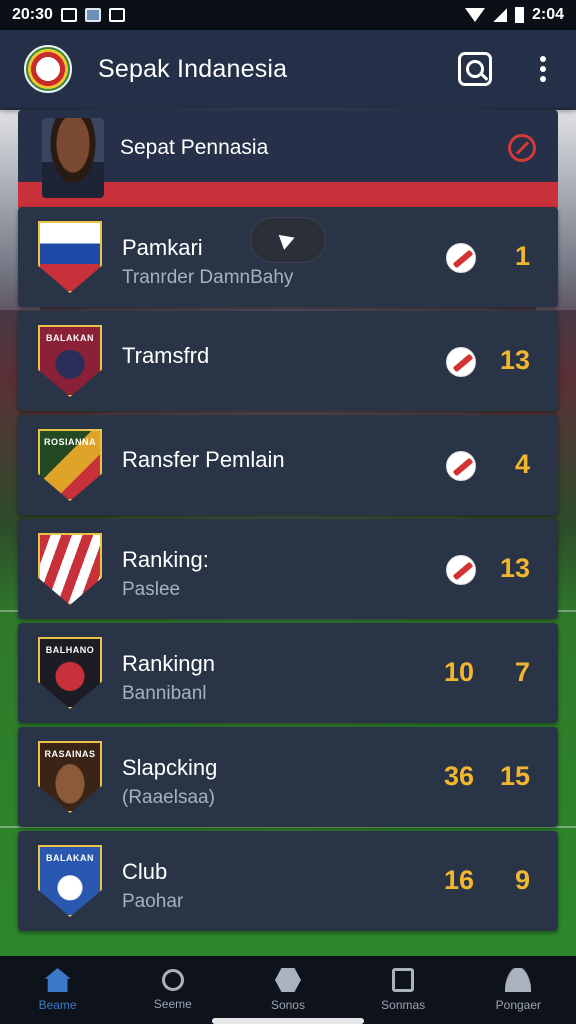 Image resolution: width=576 pixels, height=1024 pixels. Describe the element at coordinates (458, 776) in the screenshot. I see `list-item-value: 36` at that location.